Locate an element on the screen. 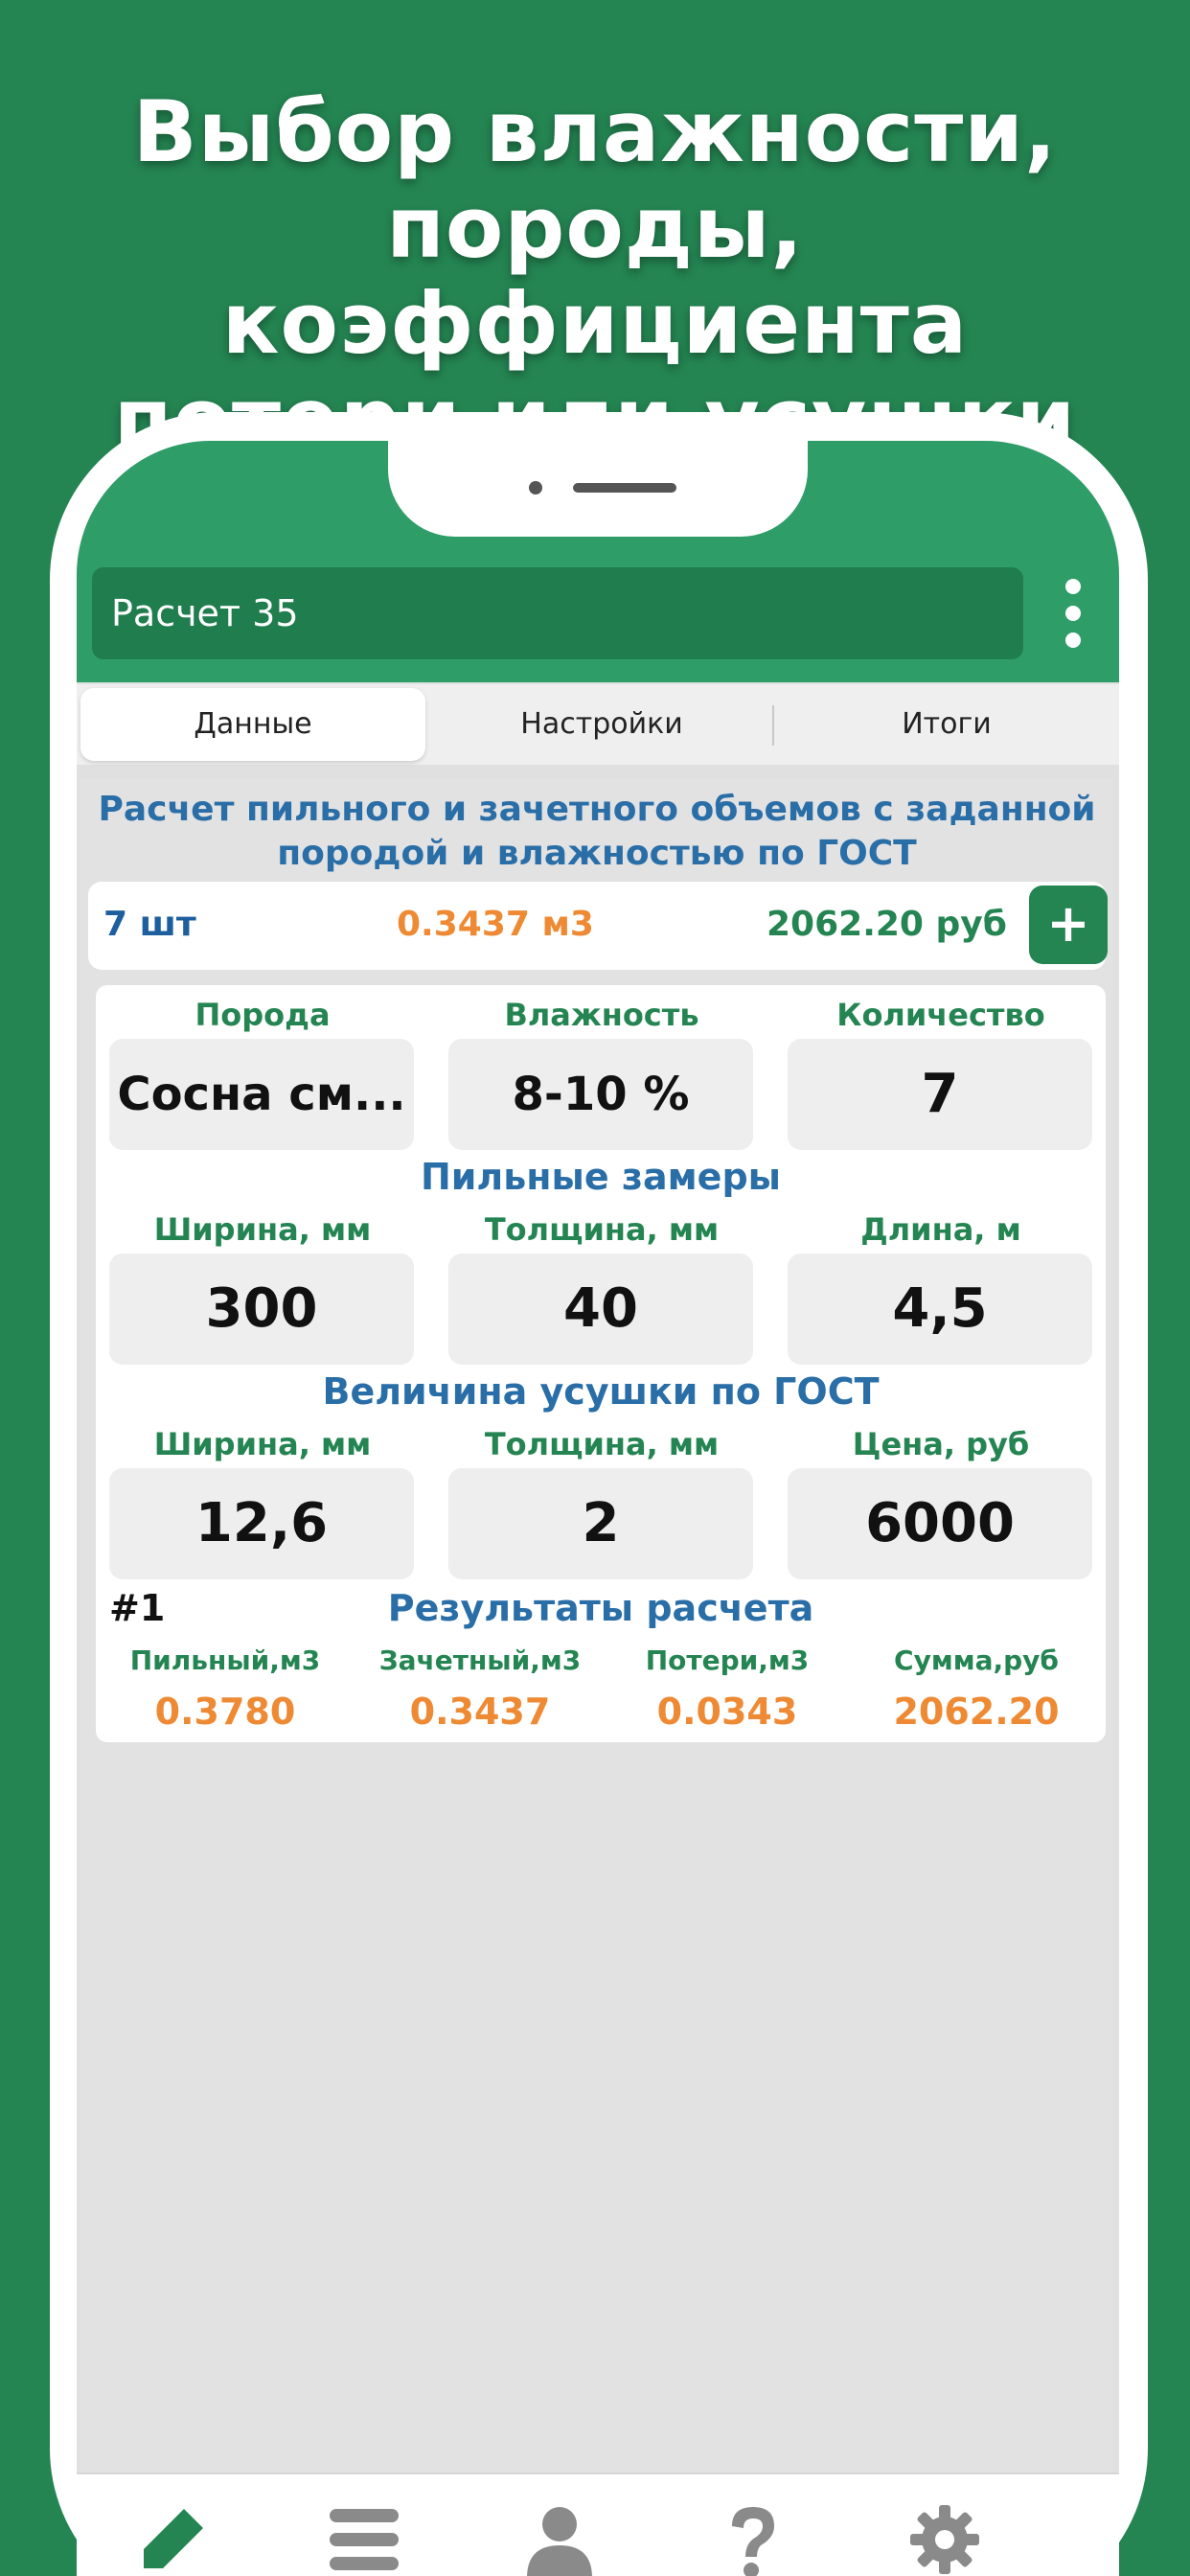 This screenshot has height=2576, width=1190. quantity-input: 7 is located at coordinates (940, 1094).